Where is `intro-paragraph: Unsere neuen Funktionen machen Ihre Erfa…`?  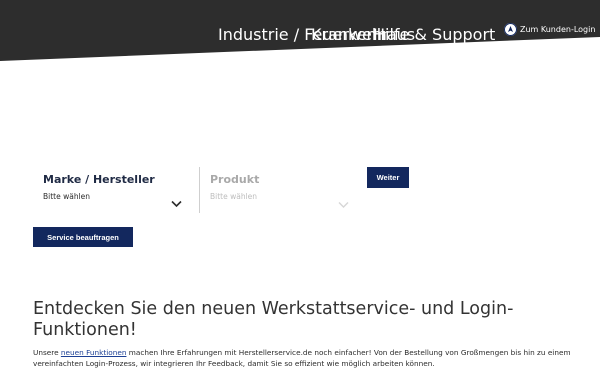
intro-paragraph: Unsere neuen Funktionen machen Ihre Erfa… is located at coordinates (303, 358).